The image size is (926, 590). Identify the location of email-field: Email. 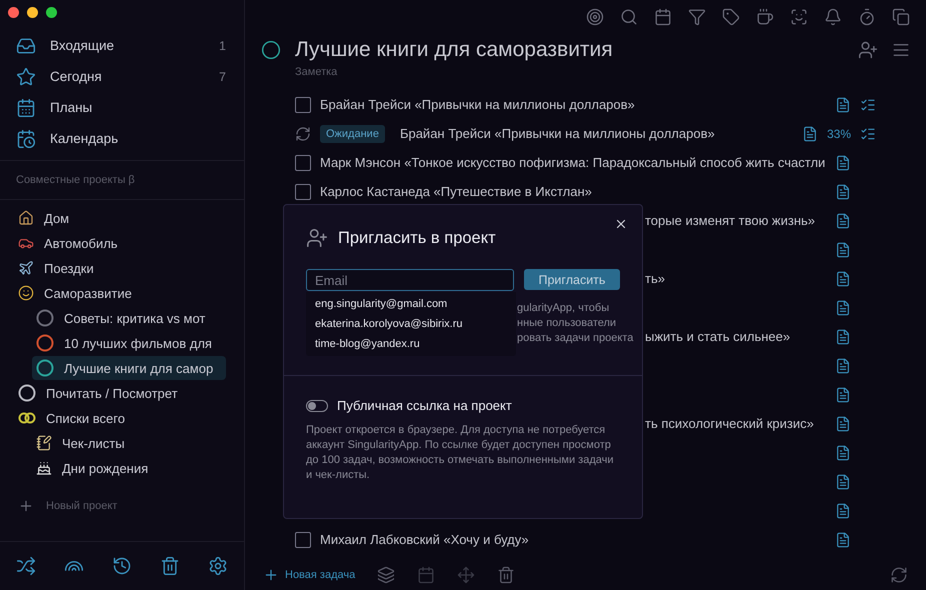
(410, 280).